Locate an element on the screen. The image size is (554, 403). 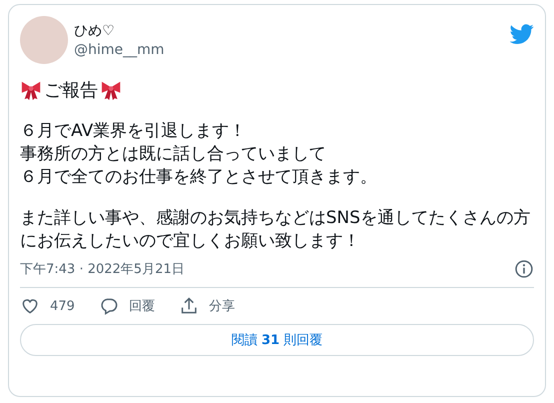
speech-bubble-icon is located at coordinates (108, 306).